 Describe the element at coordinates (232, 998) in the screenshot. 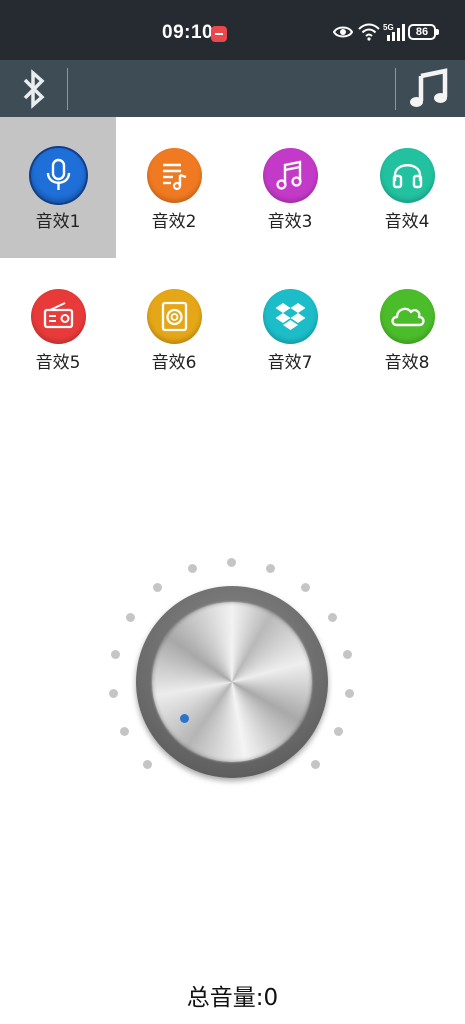

I see `total-volume-label: 总音量:0` at that location.